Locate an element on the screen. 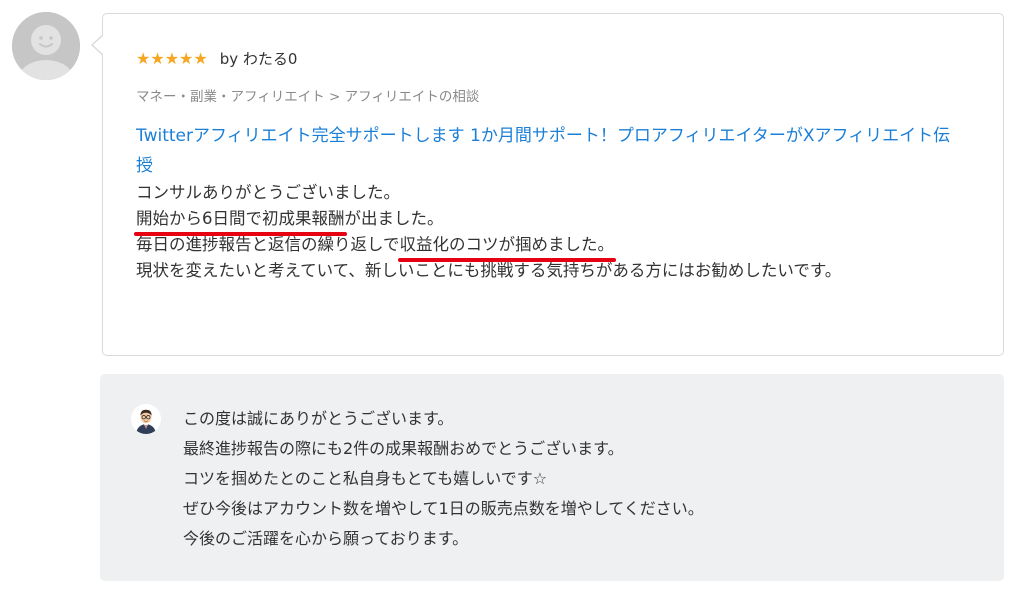  rating-stars-icon: ★★★★★ is located at coordinates (172, 58).